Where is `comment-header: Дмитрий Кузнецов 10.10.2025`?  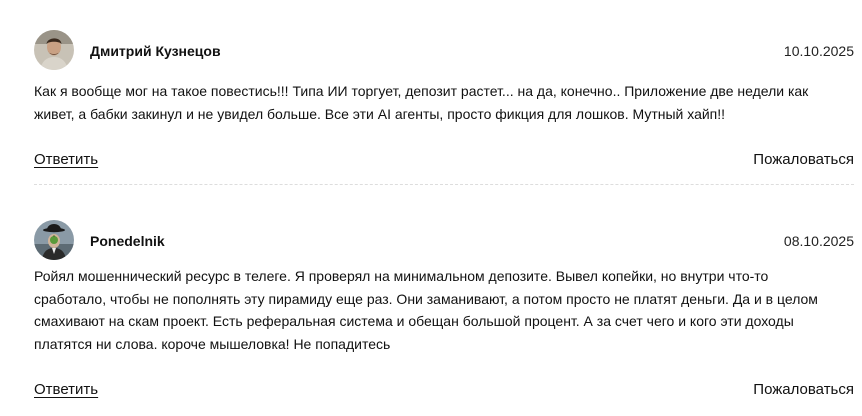 comment-header: Дмитрий Кузнецов 10.10.2025 is located at coordinates (444, 50).